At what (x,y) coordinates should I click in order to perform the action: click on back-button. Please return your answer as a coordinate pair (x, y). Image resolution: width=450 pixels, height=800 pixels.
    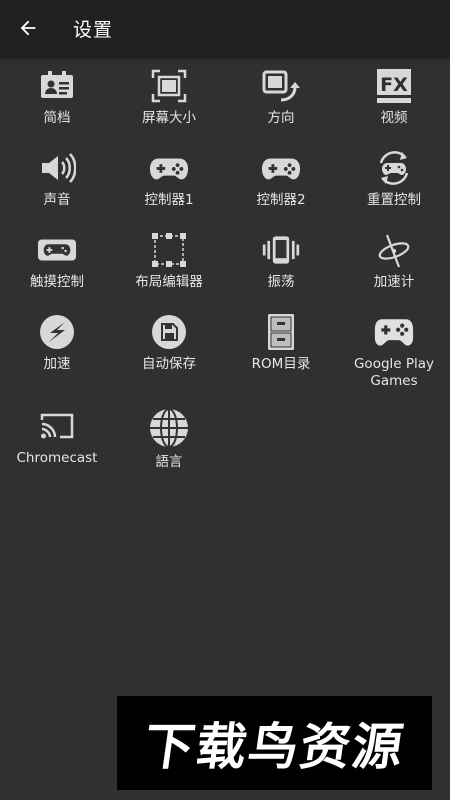
    Looking at the image, I should click on (28, 28).